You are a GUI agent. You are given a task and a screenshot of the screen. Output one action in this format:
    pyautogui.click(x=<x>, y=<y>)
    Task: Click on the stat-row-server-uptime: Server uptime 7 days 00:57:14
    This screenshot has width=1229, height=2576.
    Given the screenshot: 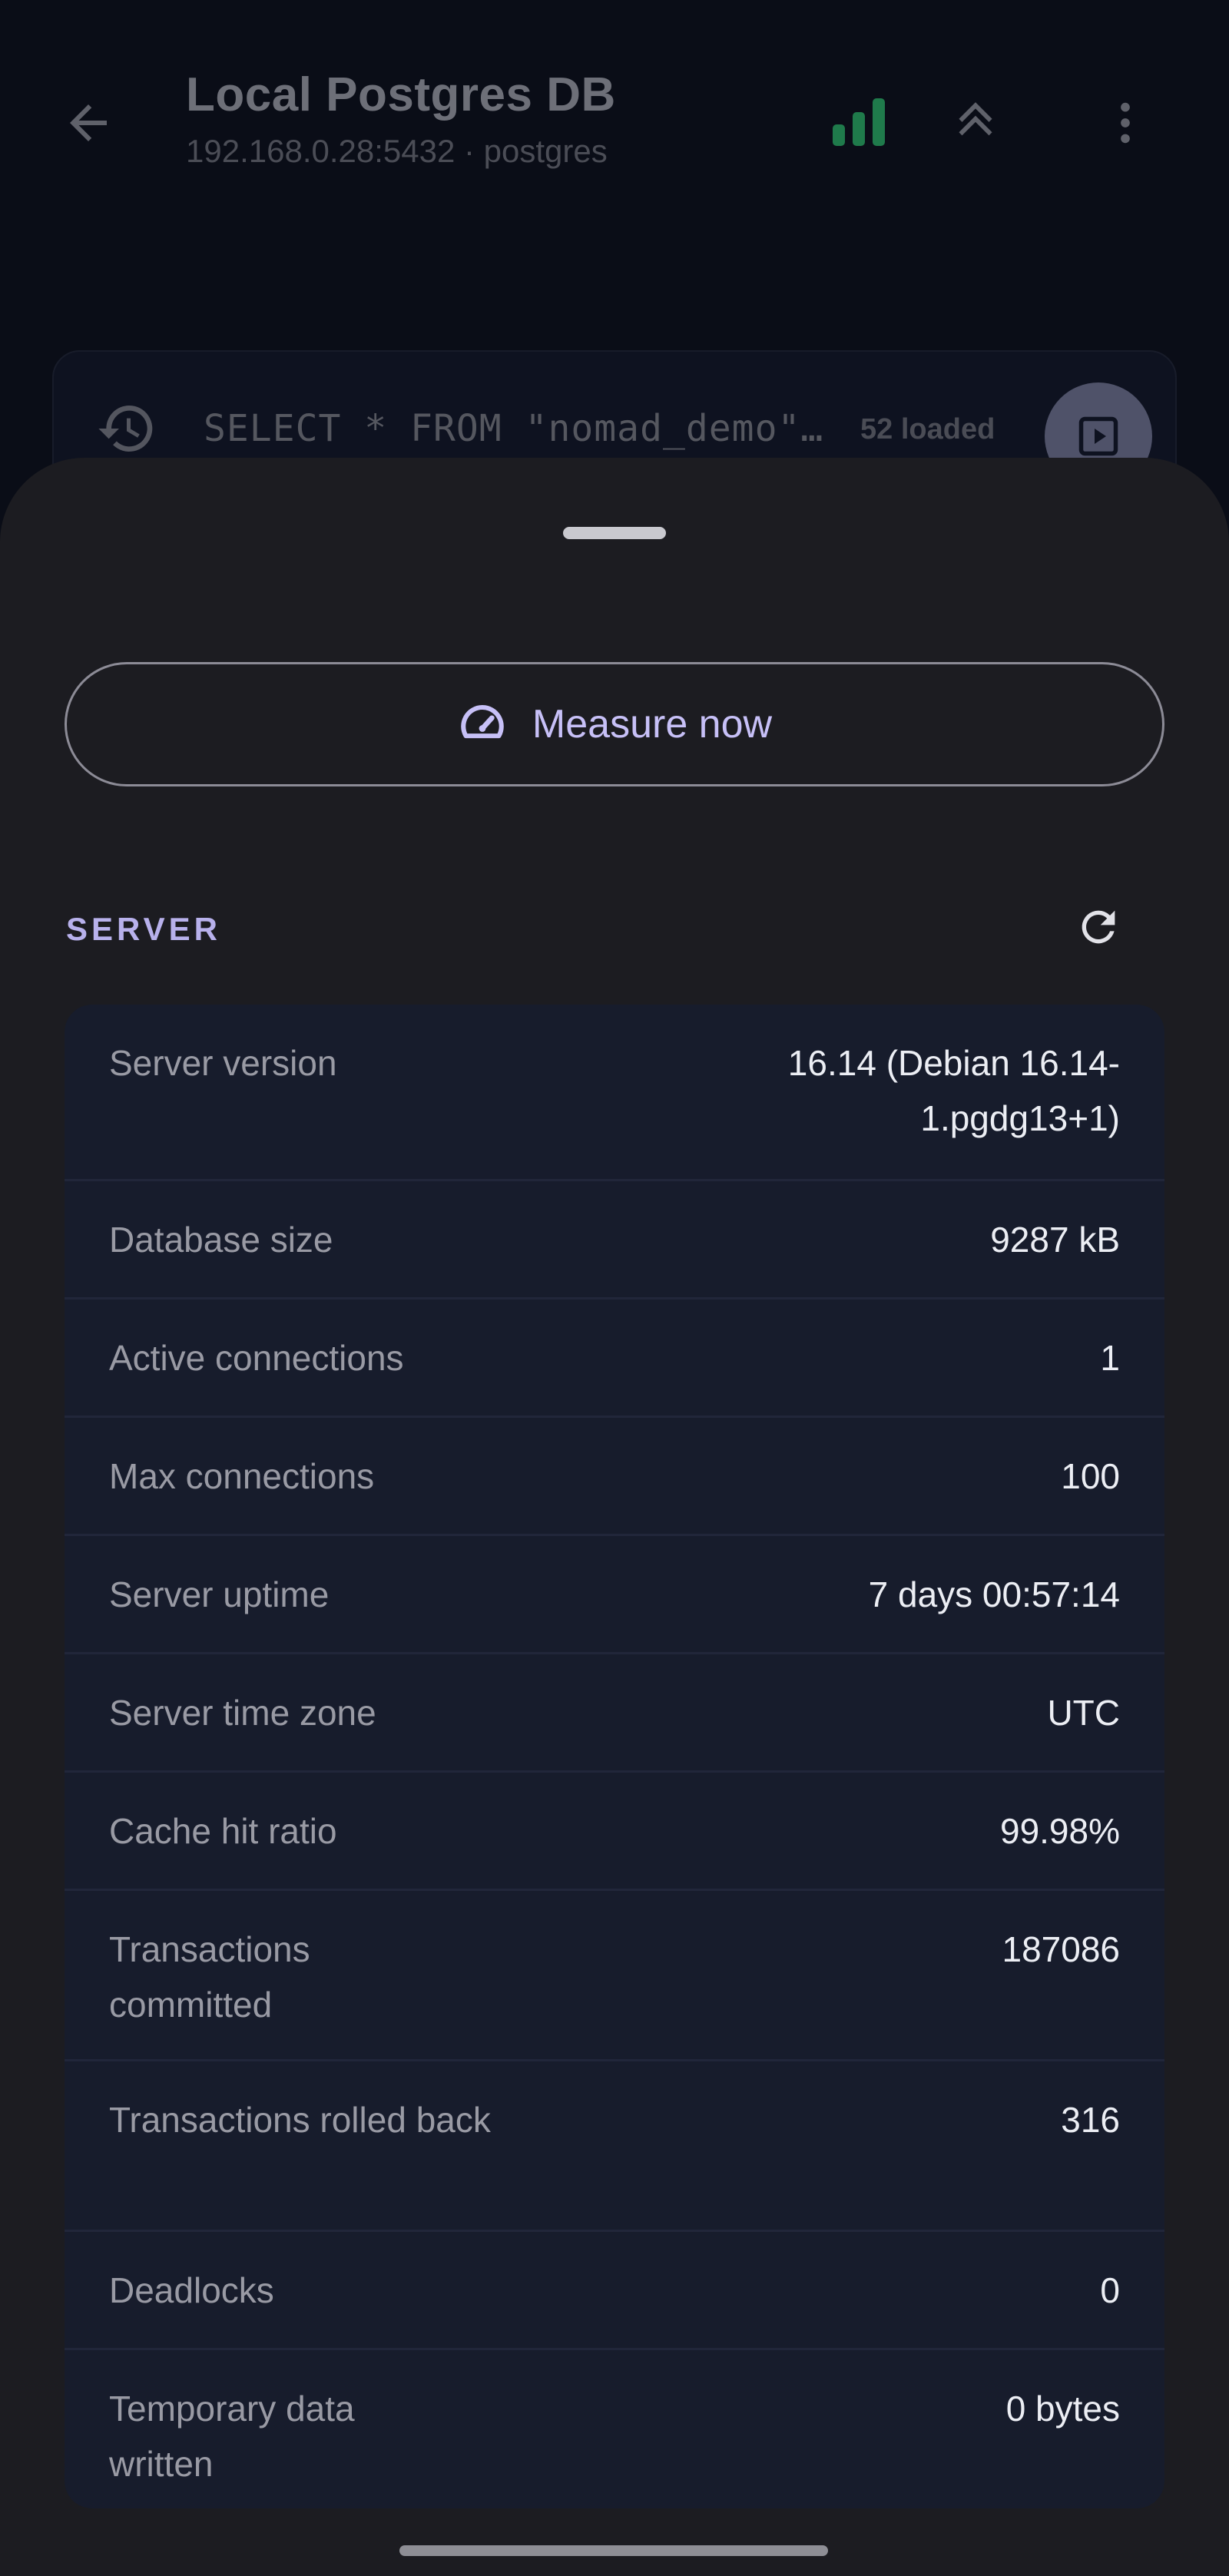 What is the action you would take?
    pyautogui.click(x=614, y=1595)
    